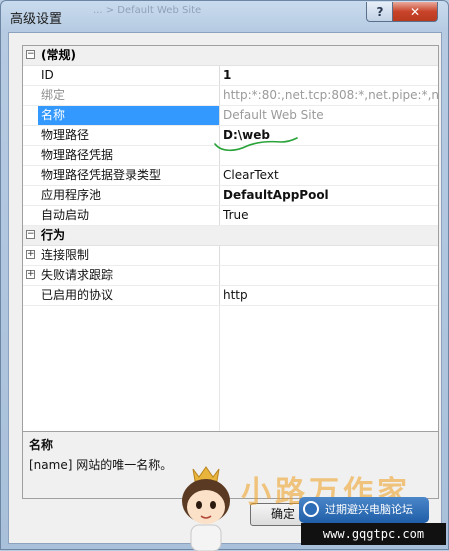 This screenshot has height=551, width=449. I want to click on property-name: 已启用的协议, so click(77, 295).